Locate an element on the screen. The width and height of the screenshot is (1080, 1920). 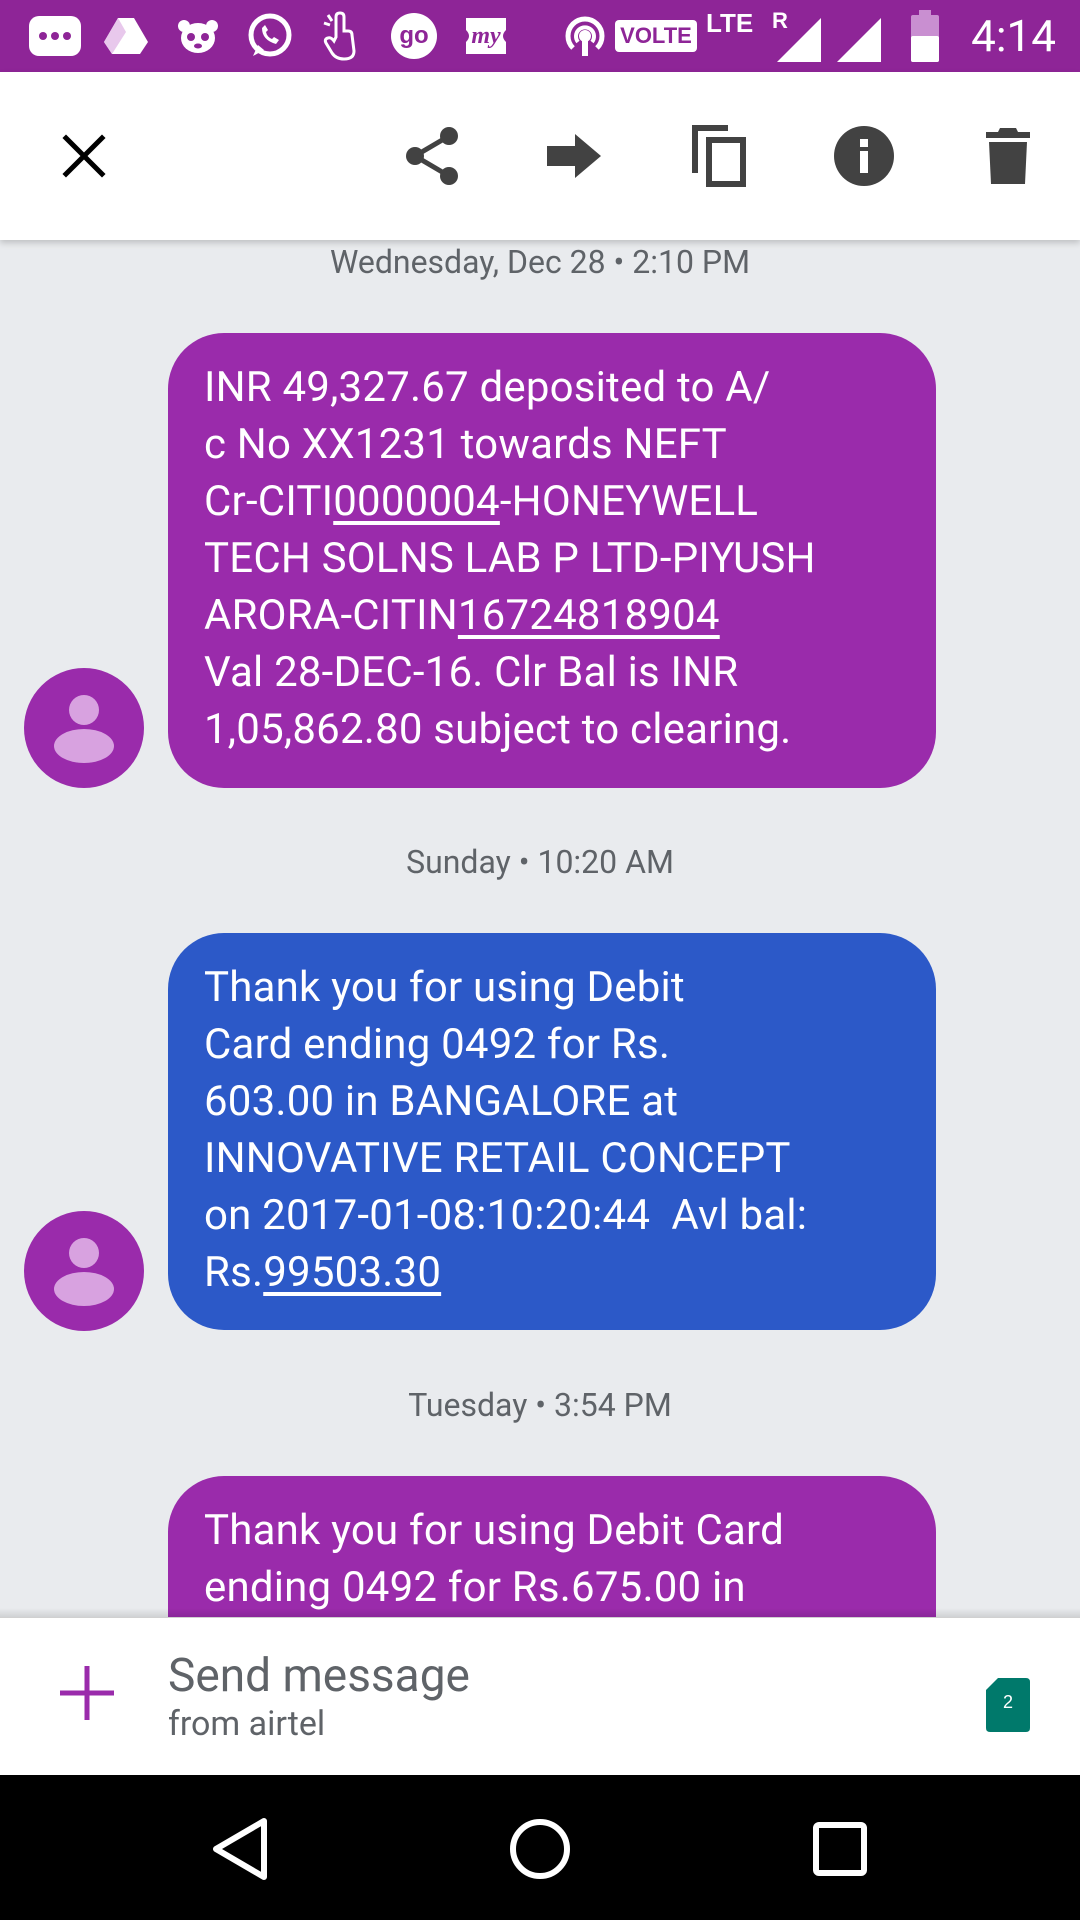
goibibo-icon: go is located at coordinates (414, 36).